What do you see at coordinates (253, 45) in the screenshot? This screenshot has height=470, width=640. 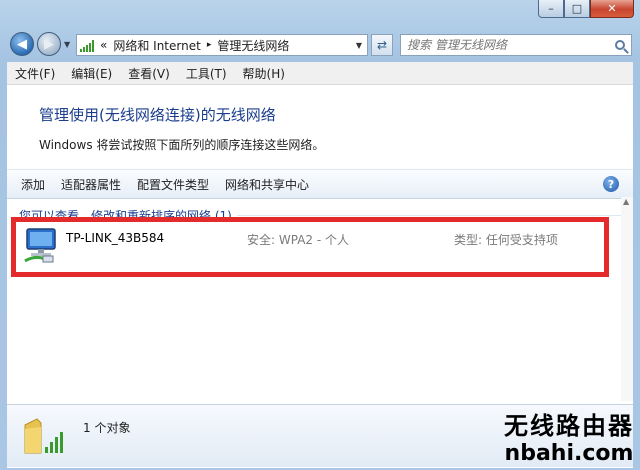 I see `breadcrumb-item-manage-wireless: 管理无线网络` at bounding box center [253, 45].